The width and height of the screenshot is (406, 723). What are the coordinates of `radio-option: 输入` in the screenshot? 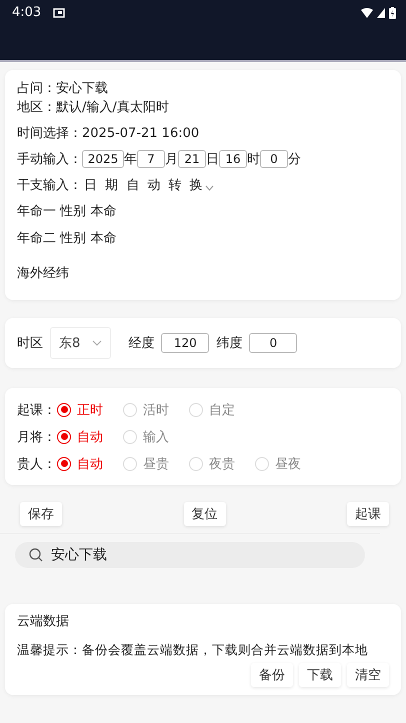 It's located at (156, 437).